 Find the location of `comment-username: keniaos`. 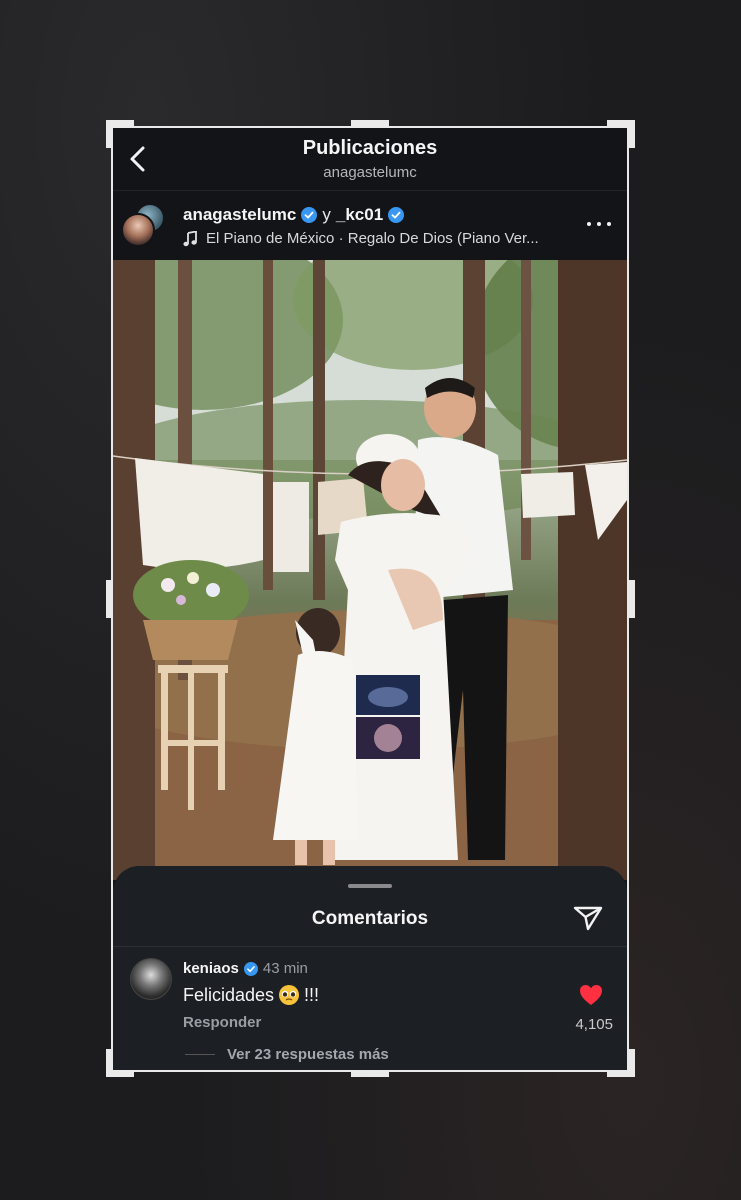

comment-username: keniaos is located at coordinates (211, 968).